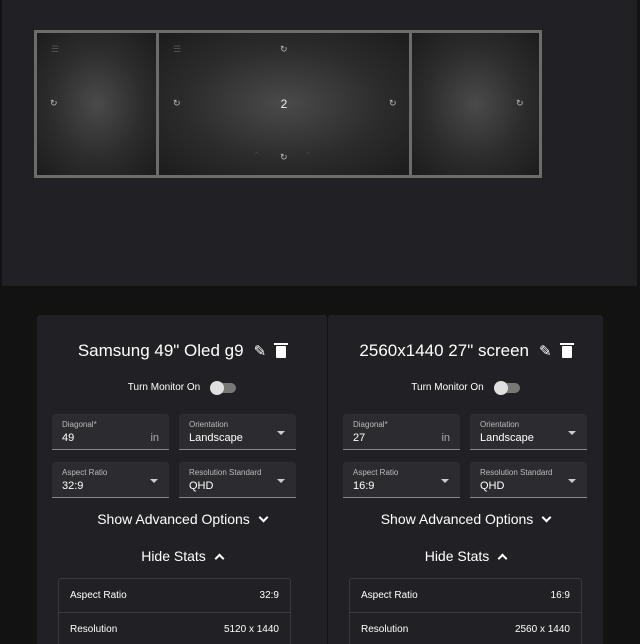 The height and width of the screenshot is (644, 640). Describe the element at coordinates (465, 596) in the screenshot. I see `stat-row: Aspect Ratio 16:9` at that location.